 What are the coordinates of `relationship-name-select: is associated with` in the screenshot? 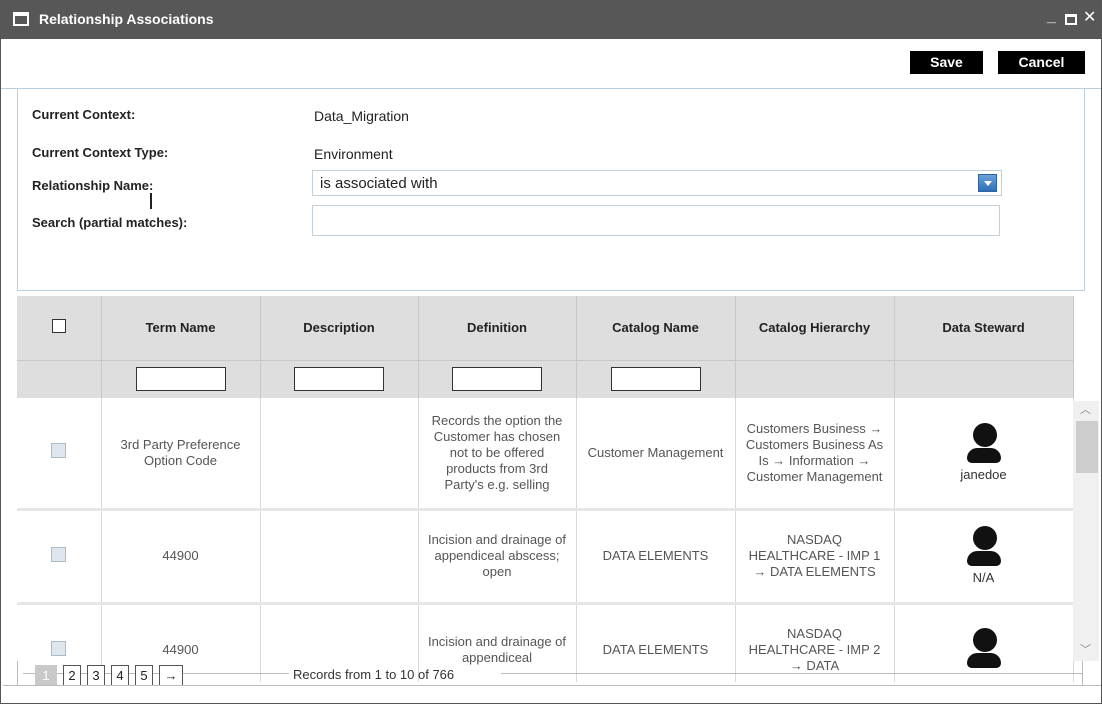 It's located at (657, 183).